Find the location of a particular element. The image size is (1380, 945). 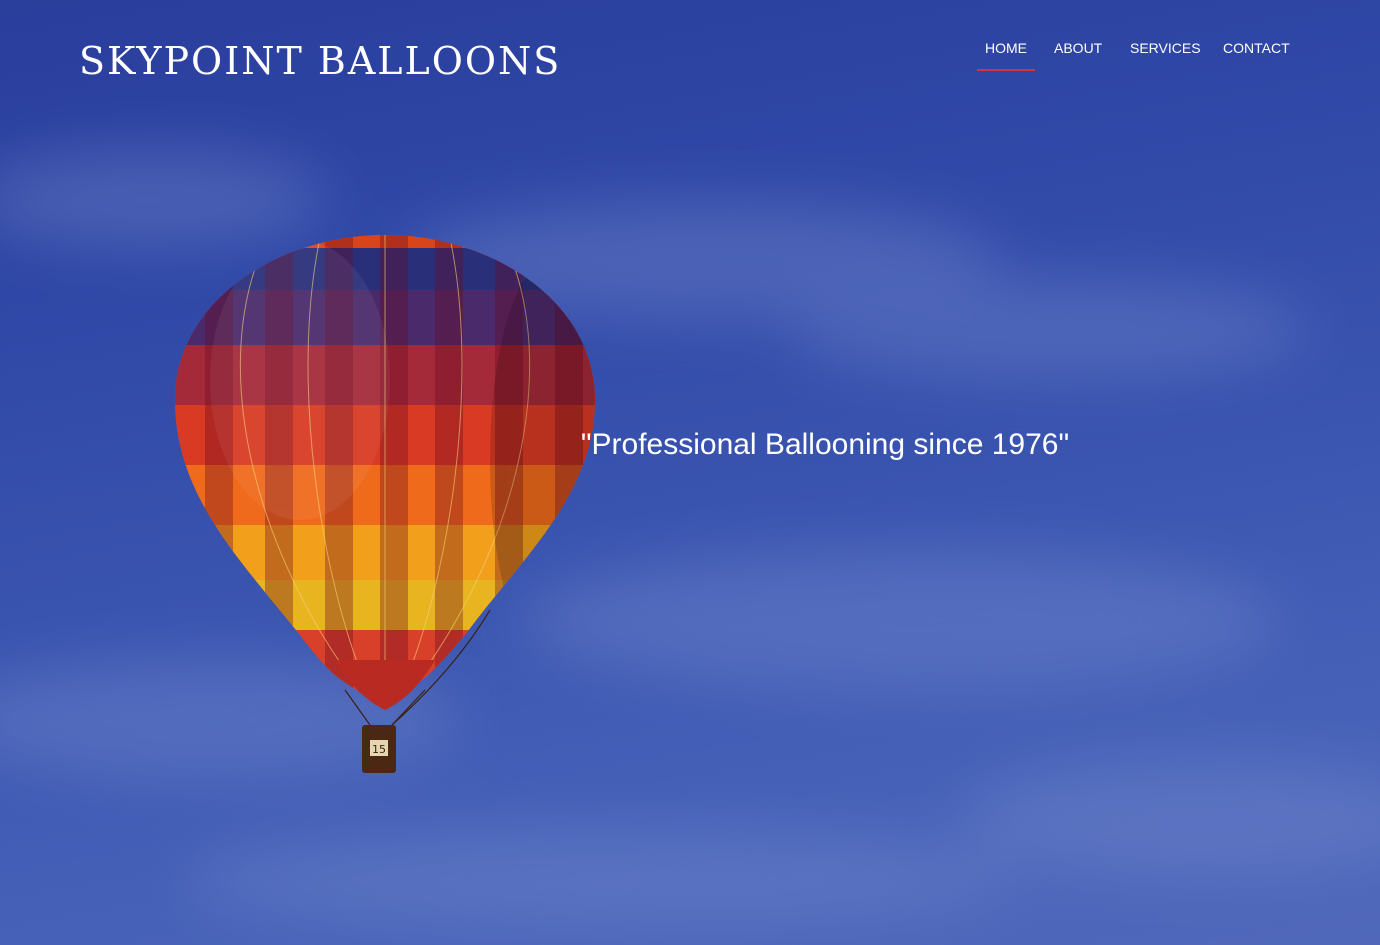

nav-home-link: HOME is located at coordinates (1006, 55).